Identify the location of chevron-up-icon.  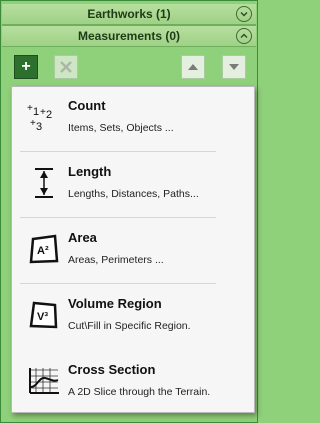
(244, 36).